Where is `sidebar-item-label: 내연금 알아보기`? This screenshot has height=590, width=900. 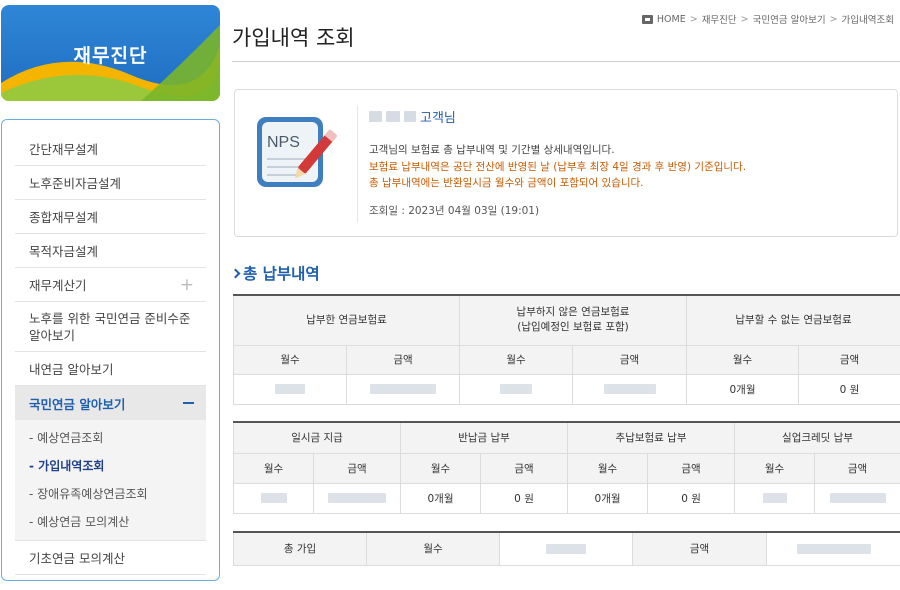
sidebar-item-label: 내연금 알아보기 is located at coordinates (71, 369).